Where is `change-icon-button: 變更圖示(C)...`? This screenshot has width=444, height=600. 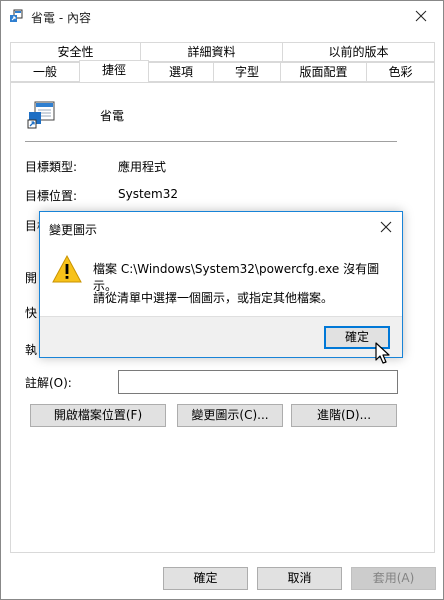 change-icon-button: 變更圖示(C)... is located at coordinates (230, 415).